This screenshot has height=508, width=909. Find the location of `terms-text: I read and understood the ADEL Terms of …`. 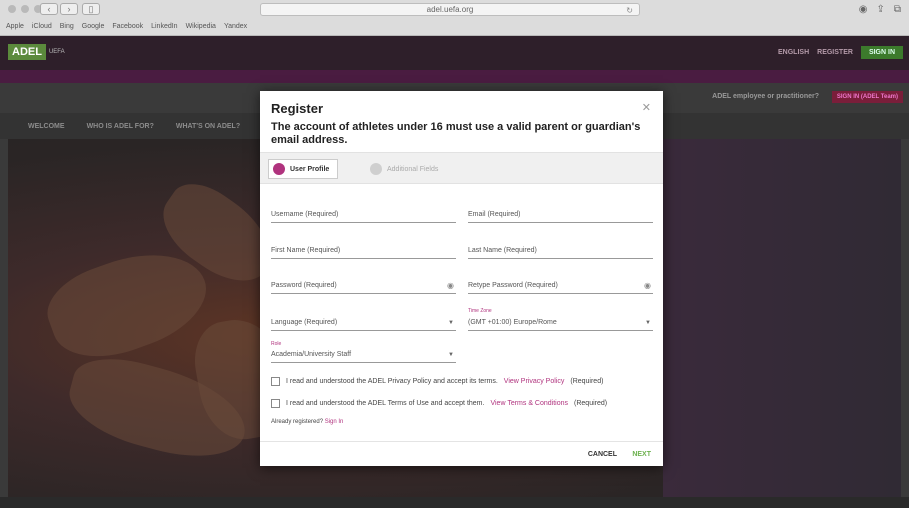

terms-text: I read and understood the ADEL Terms of … is located at coordinates (385, 403).